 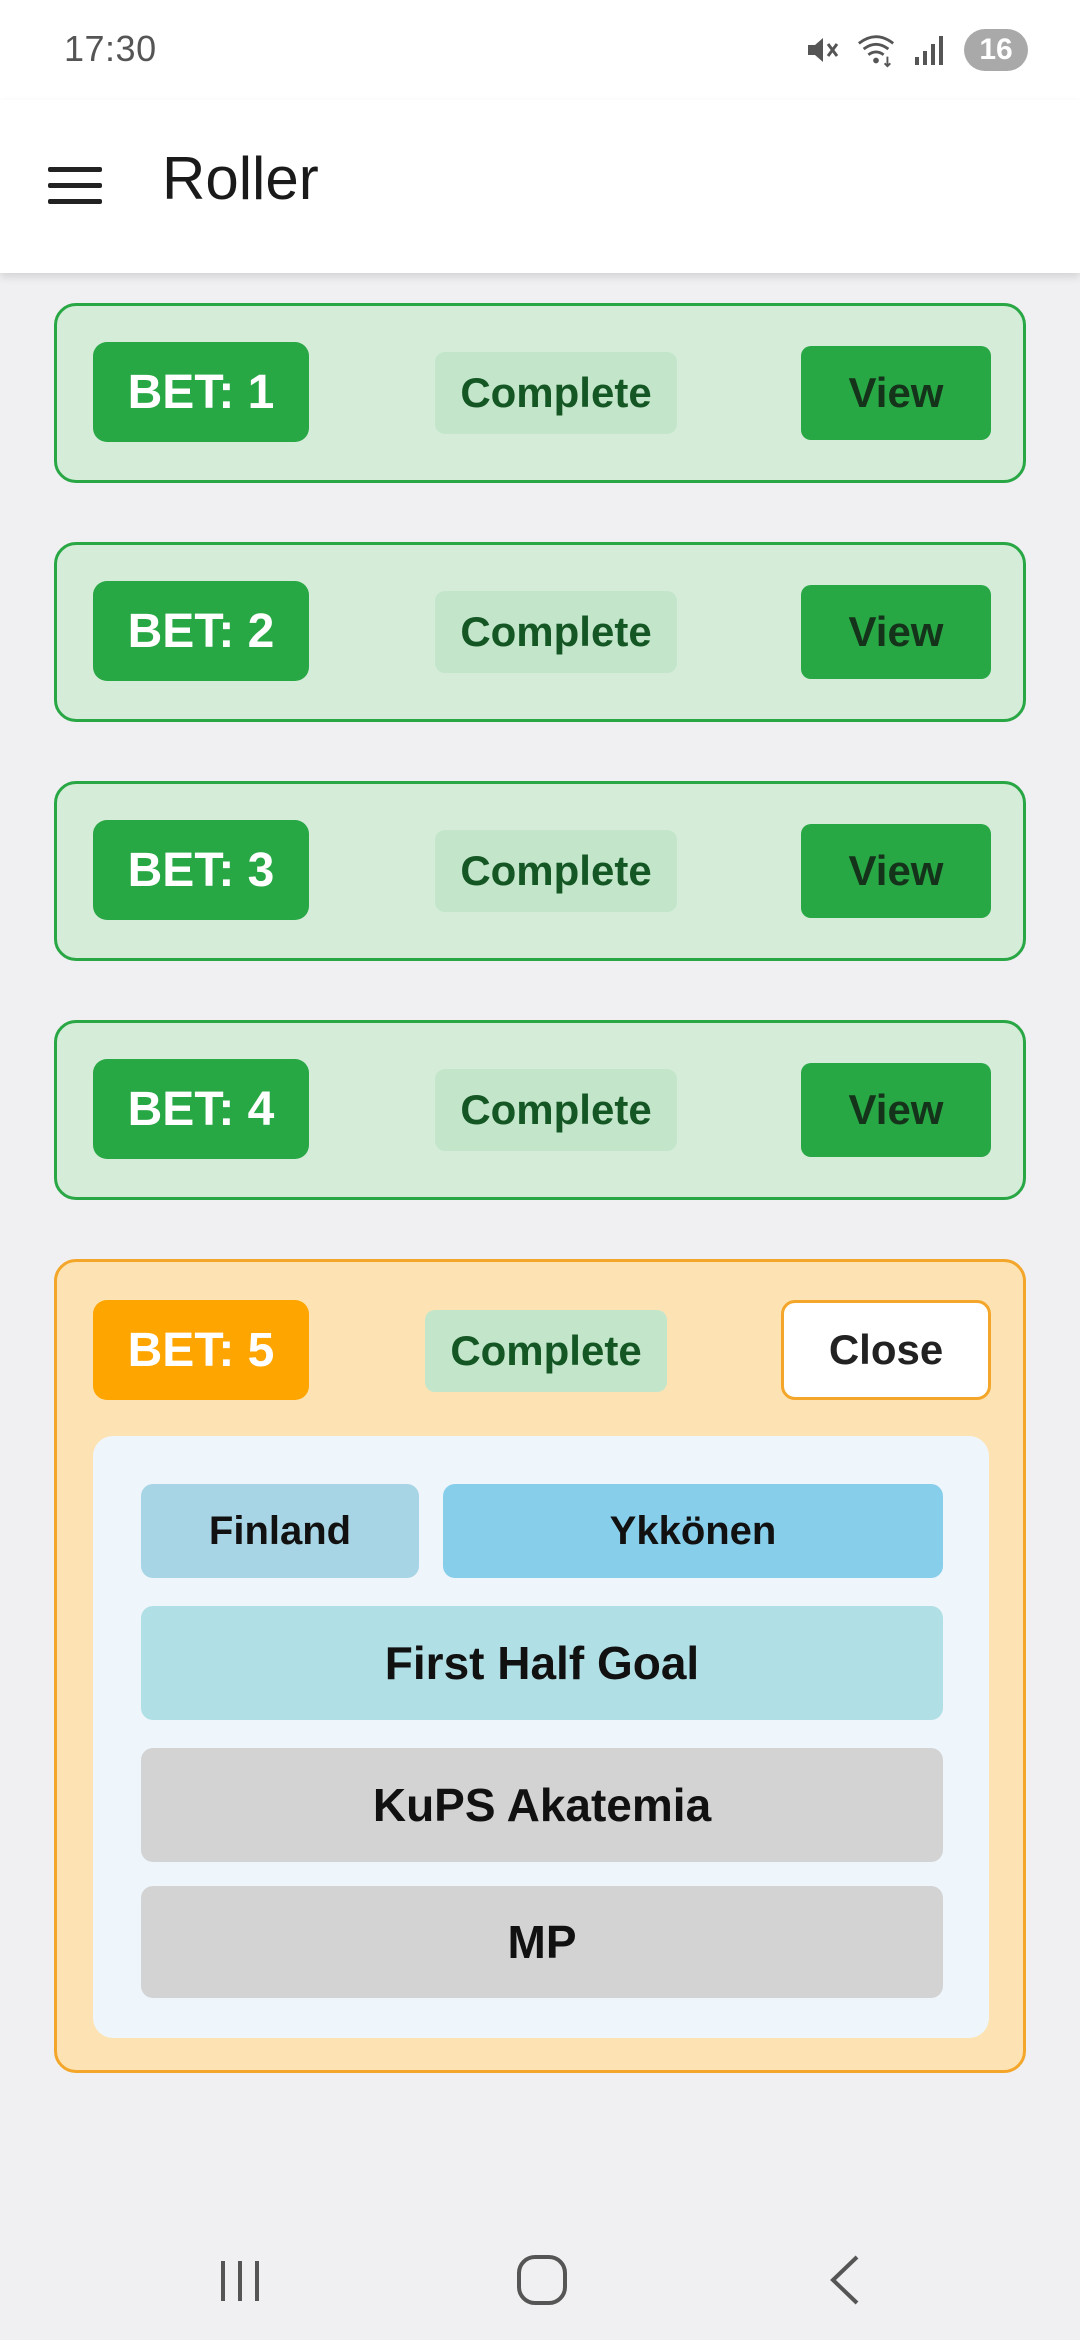 I want to click on bet-card: BET: 3 Complete View, so click(x=540, y=871).